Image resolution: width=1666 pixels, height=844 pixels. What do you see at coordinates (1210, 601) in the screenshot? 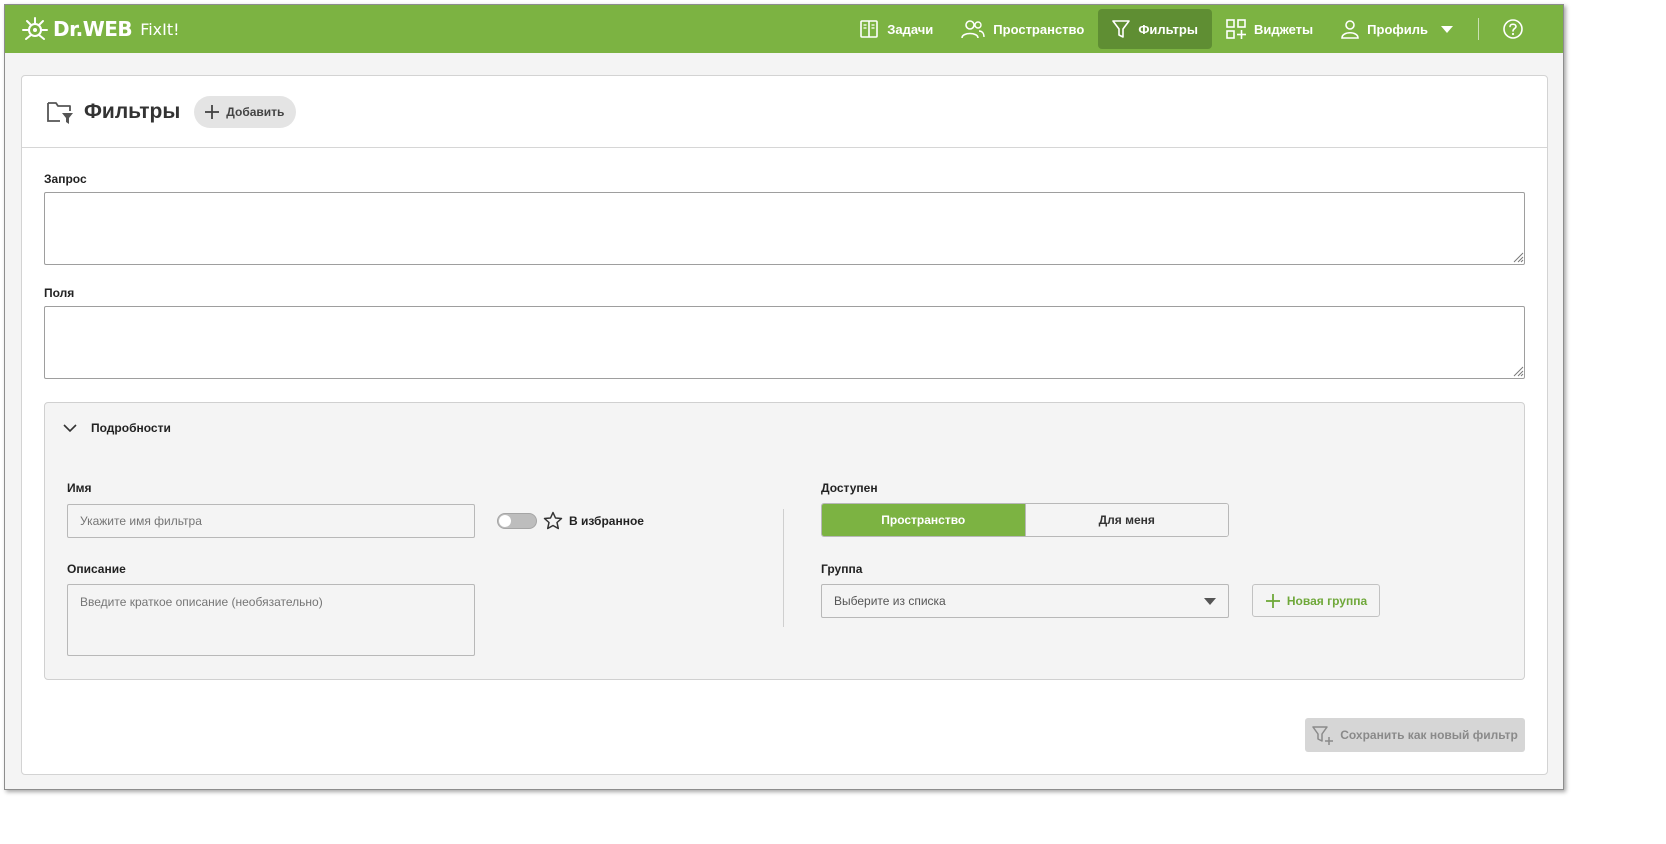
I see `caret-down-icon` at bounding box center [1210, 601].